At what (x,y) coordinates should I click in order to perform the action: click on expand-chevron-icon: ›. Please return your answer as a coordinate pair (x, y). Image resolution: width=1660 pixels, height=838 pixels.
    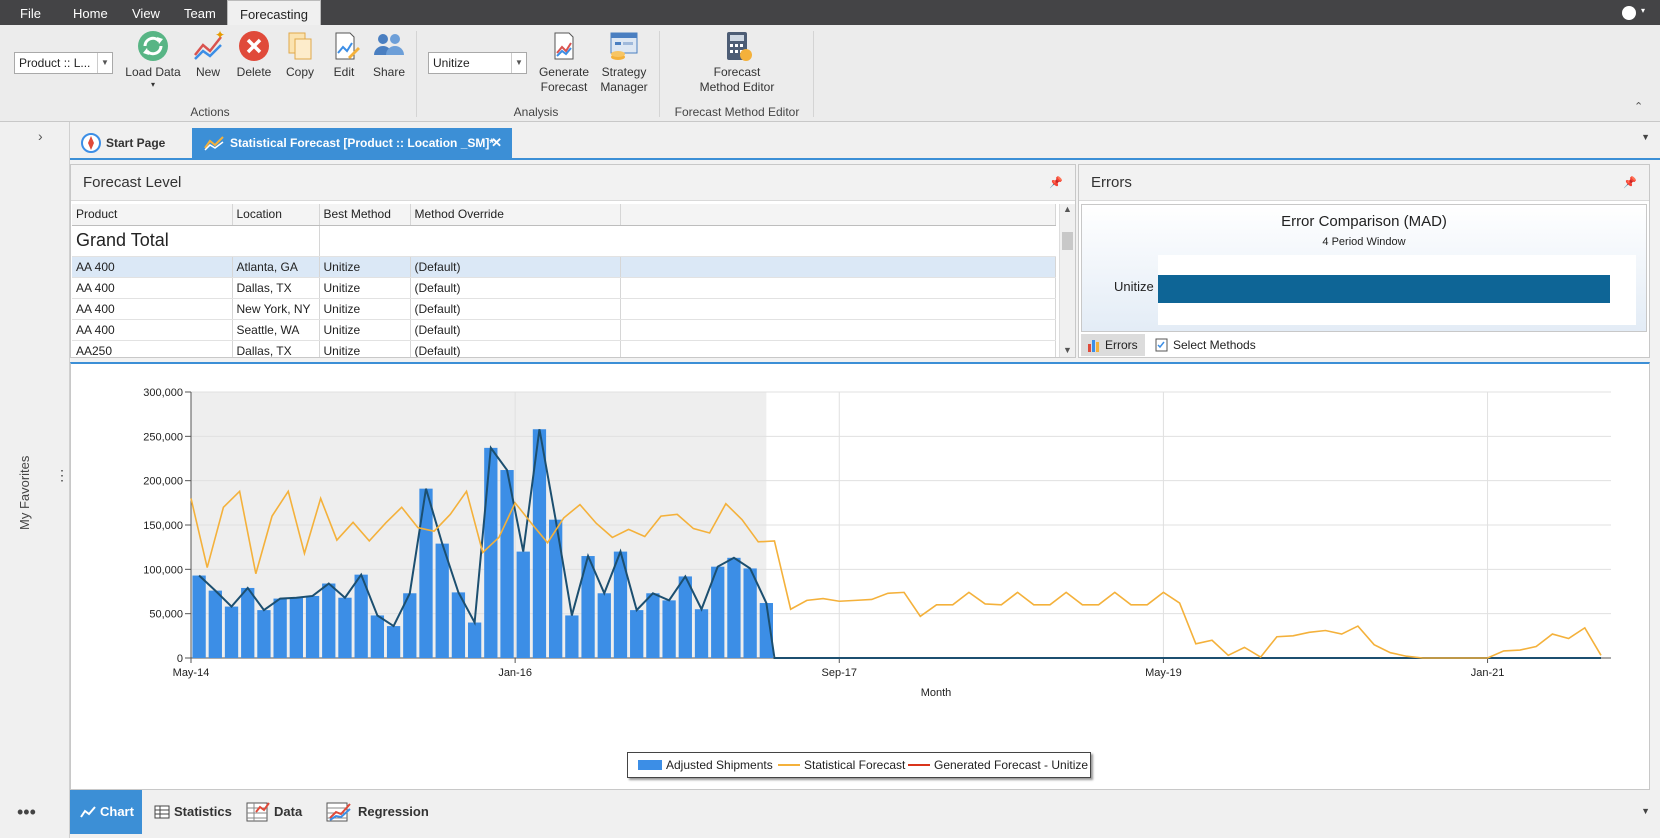
    Looking at the image, I should click on (40, 136).